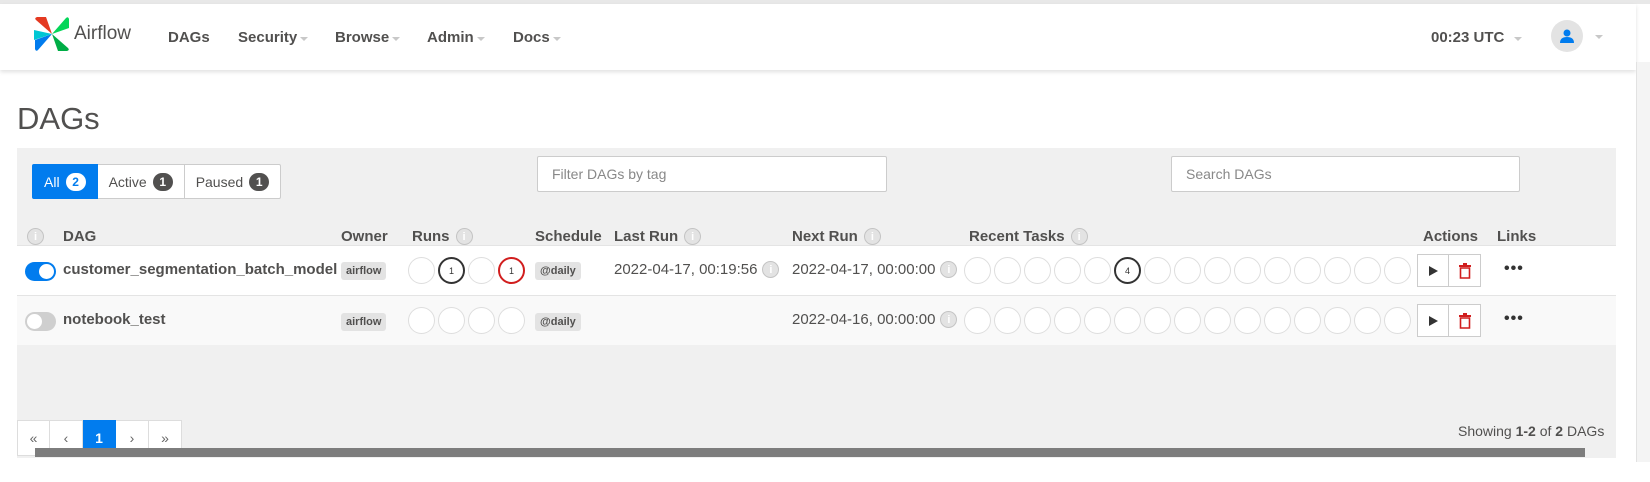 Image resolution: width=1650 pixels, height=482 pixels. What do you see at coordinates (712, 174) in the screenshot?
I see `tag-filter-input: Filter DAGs by tag` at bounding box center [712, 174].